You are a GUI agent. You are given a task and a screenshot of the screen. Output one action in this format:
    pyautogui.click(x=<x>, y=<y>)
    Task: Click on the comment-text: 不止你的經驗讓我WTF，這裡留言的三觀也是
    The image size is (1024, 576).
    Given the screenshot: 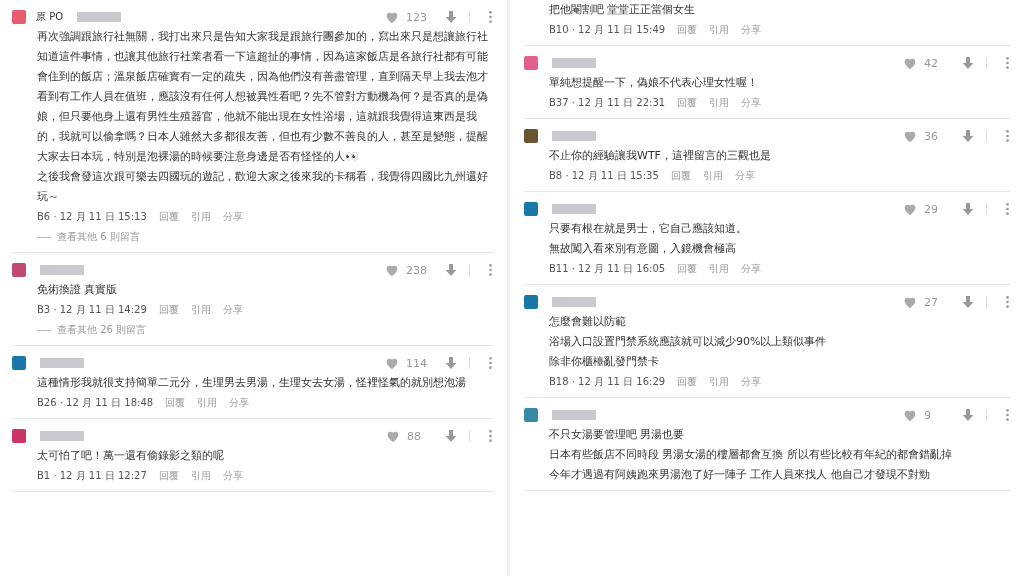 What is the action you would take?
    pyautogui.click(x=660, y=156)
    